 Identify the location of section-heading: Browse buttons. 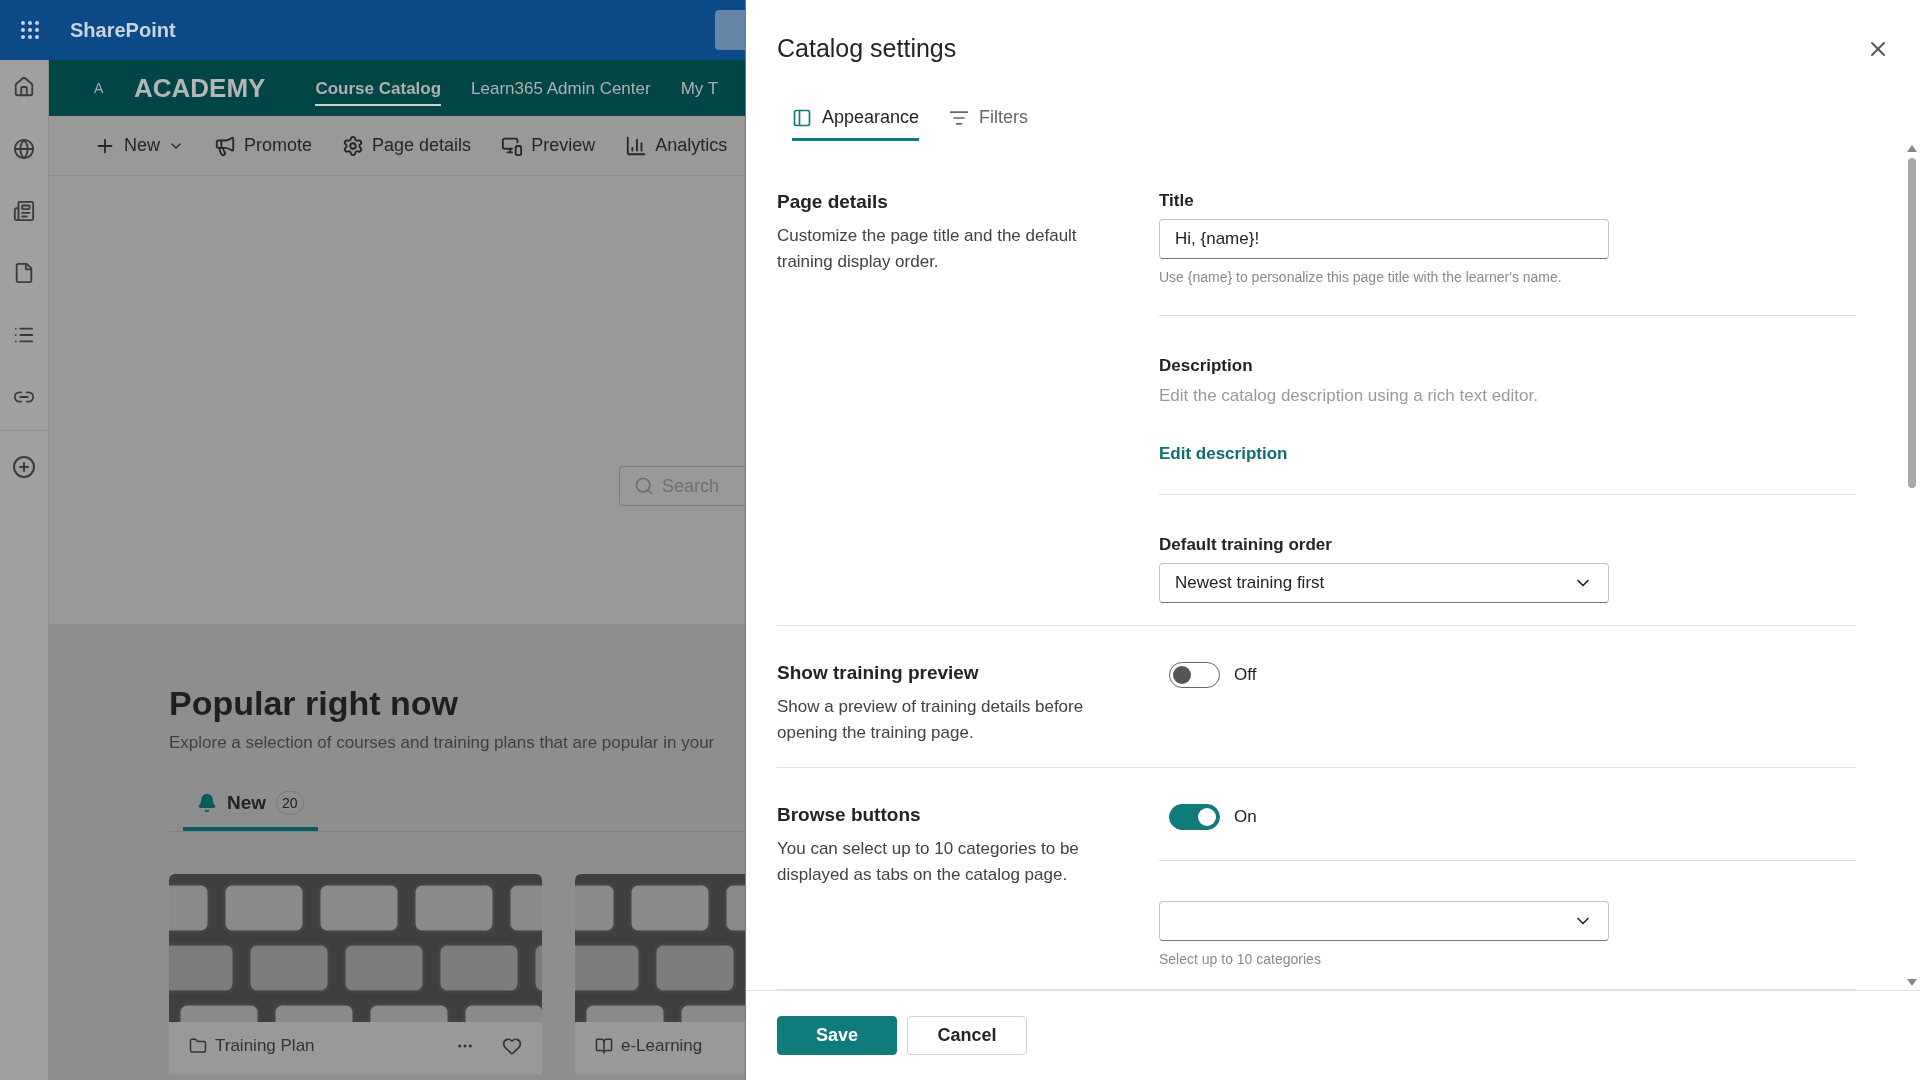
(849, 815).